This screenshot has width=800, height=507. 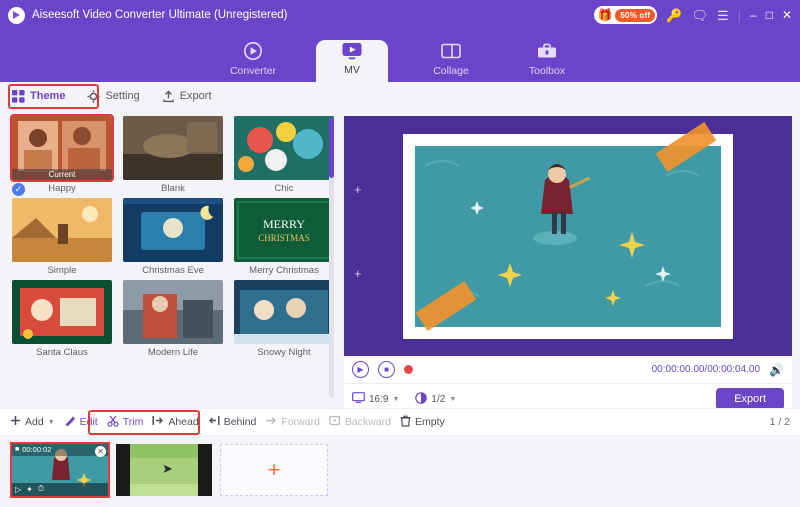 I want to click on theme-item-simple: Simple, so click(x=62, y=237).